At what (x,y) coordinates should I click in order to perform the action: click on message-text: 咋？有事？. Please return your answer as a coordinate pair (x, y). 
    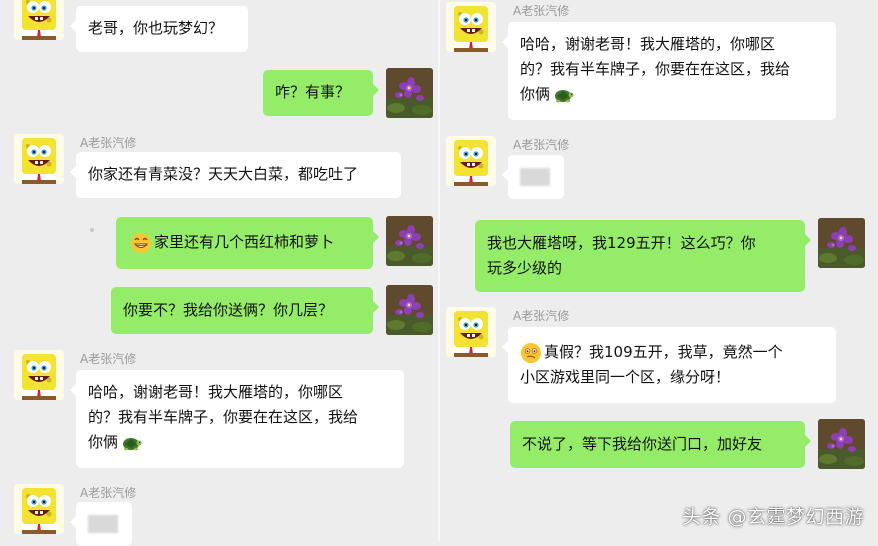
    Looking at the image, I should click on (313, 92).